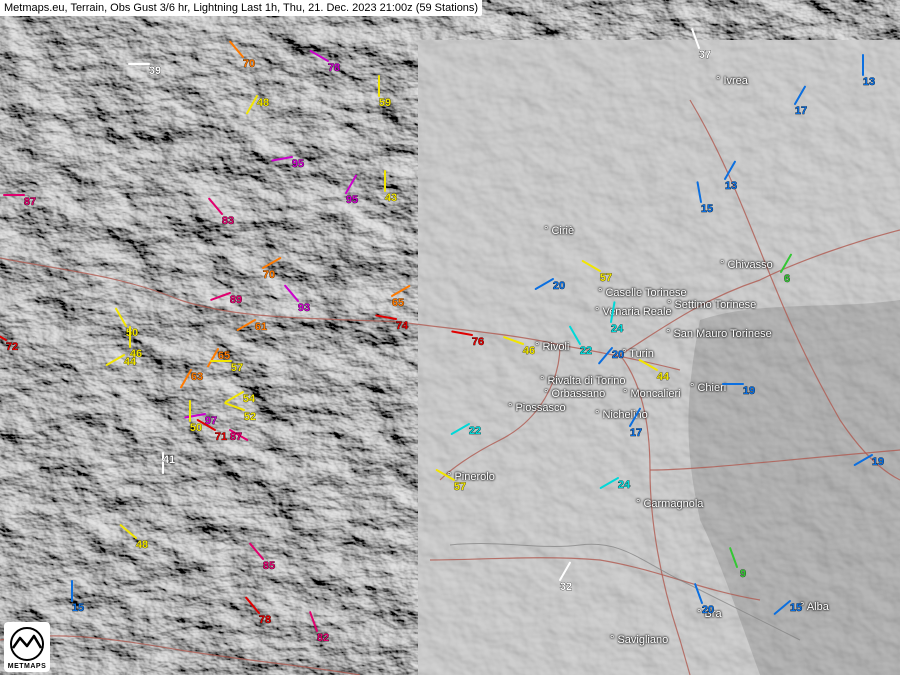 This screenshot has height=675, width=900. What do you see at coordinates (392, 323) in the screenshot?
I see `station-marker: 74` at bounding box center [392, 323].